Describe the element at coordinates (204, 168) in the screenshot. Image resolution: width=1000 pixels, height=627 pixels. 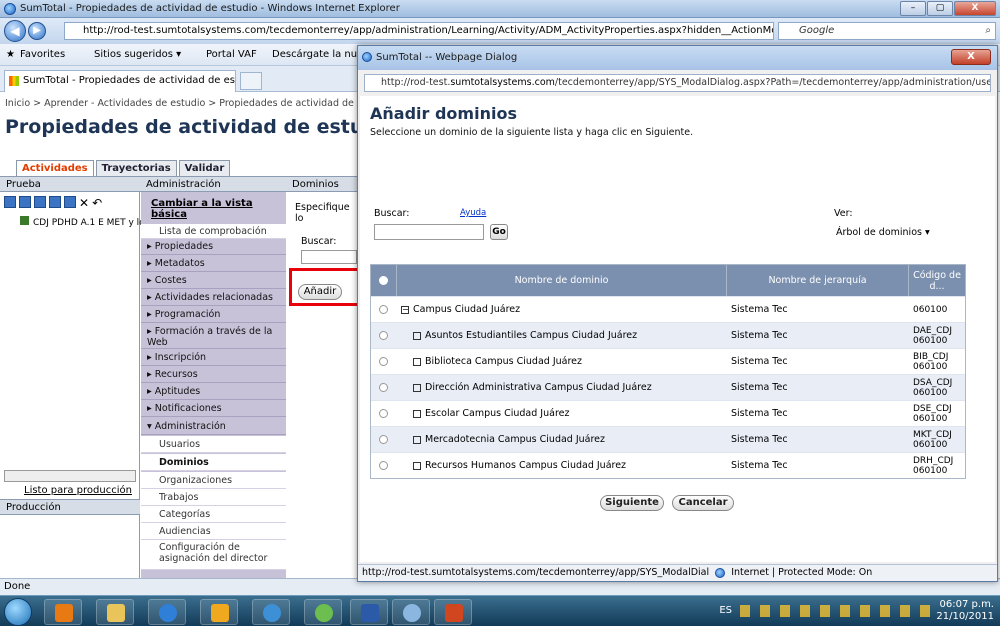
I see `tab-validar: Validar` at that location.